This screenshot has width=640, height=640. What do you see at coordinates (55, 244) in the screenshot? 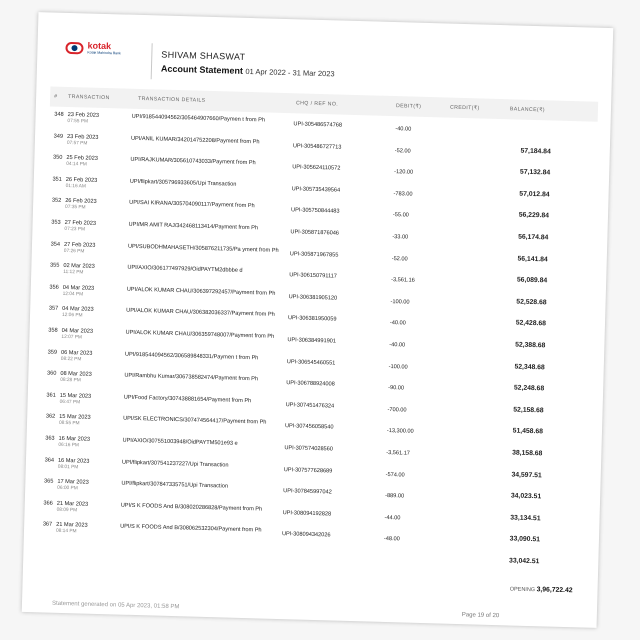
I see `row-number: 354` at bounding box center [55, 244].